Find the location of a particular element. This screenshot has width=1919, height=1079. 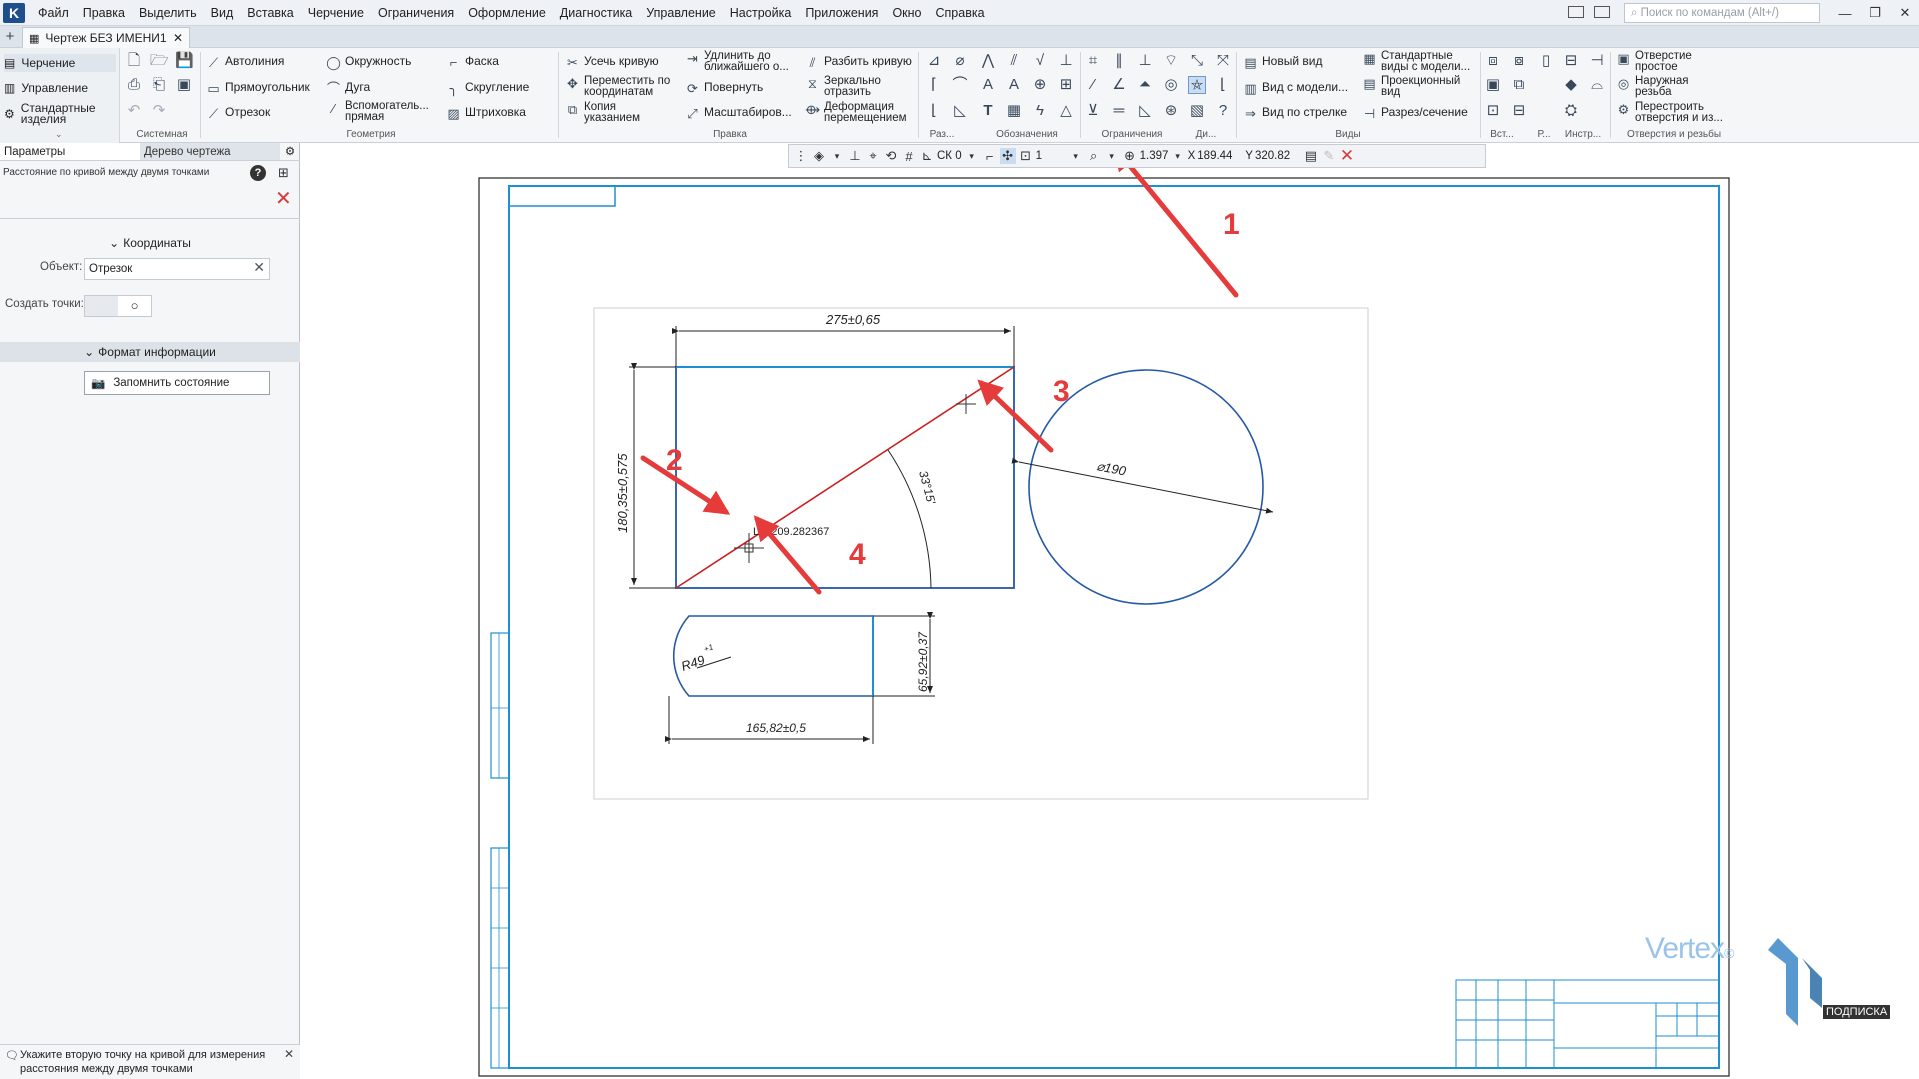

rotate-button: ⟳ Повернуть is located at coordinates (724, 88).